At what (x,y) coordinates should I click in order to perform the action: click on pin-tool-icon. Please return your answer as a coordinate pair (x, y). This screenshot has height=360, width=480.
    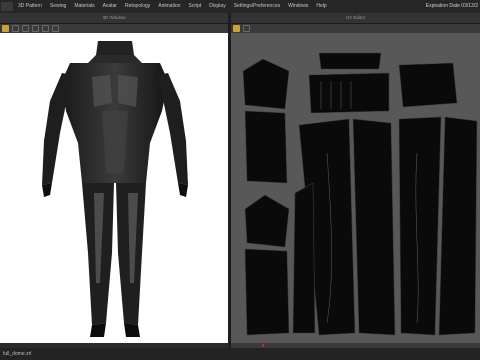
    Looking at the image, I should click on (25, 28).